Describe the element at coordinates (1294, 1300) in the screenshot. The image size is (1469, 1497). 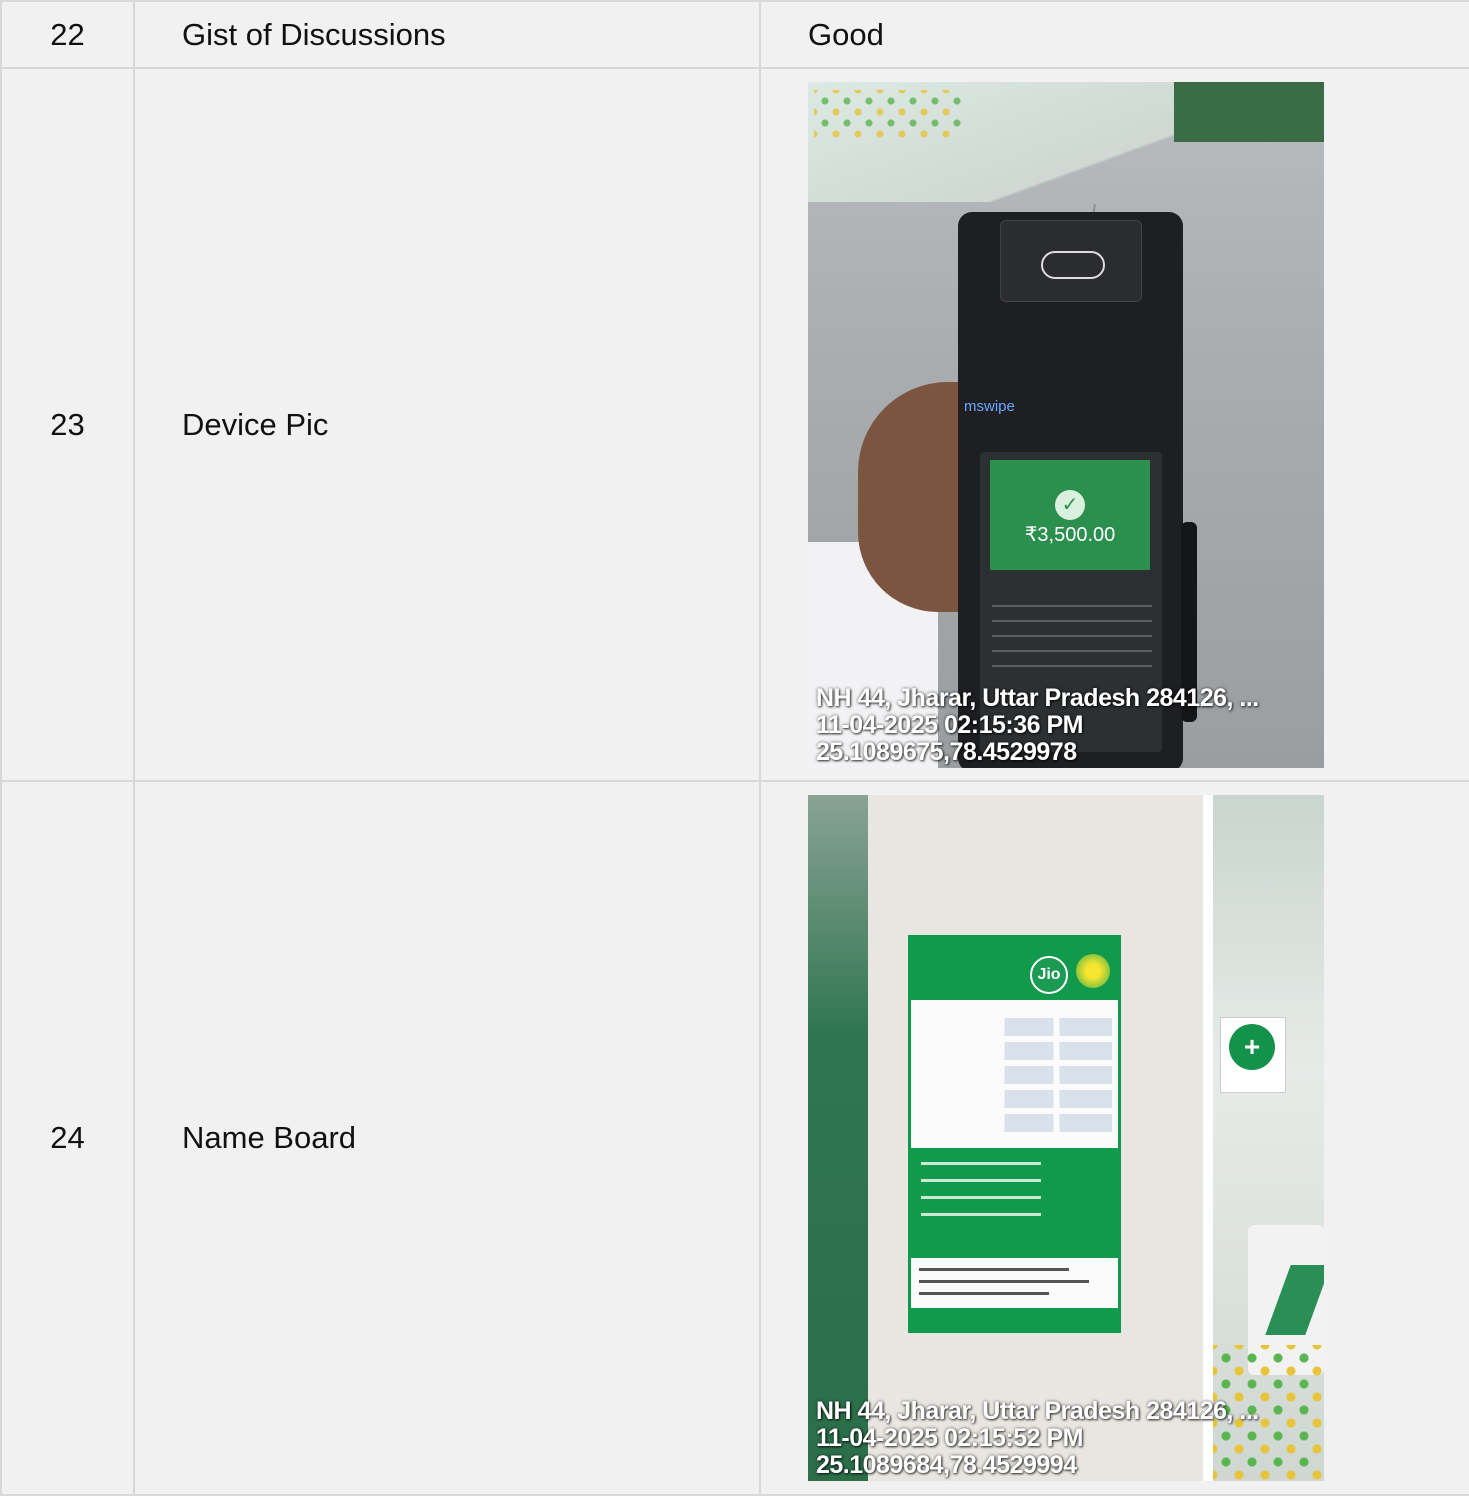
I see `bucket-logo` at that location.